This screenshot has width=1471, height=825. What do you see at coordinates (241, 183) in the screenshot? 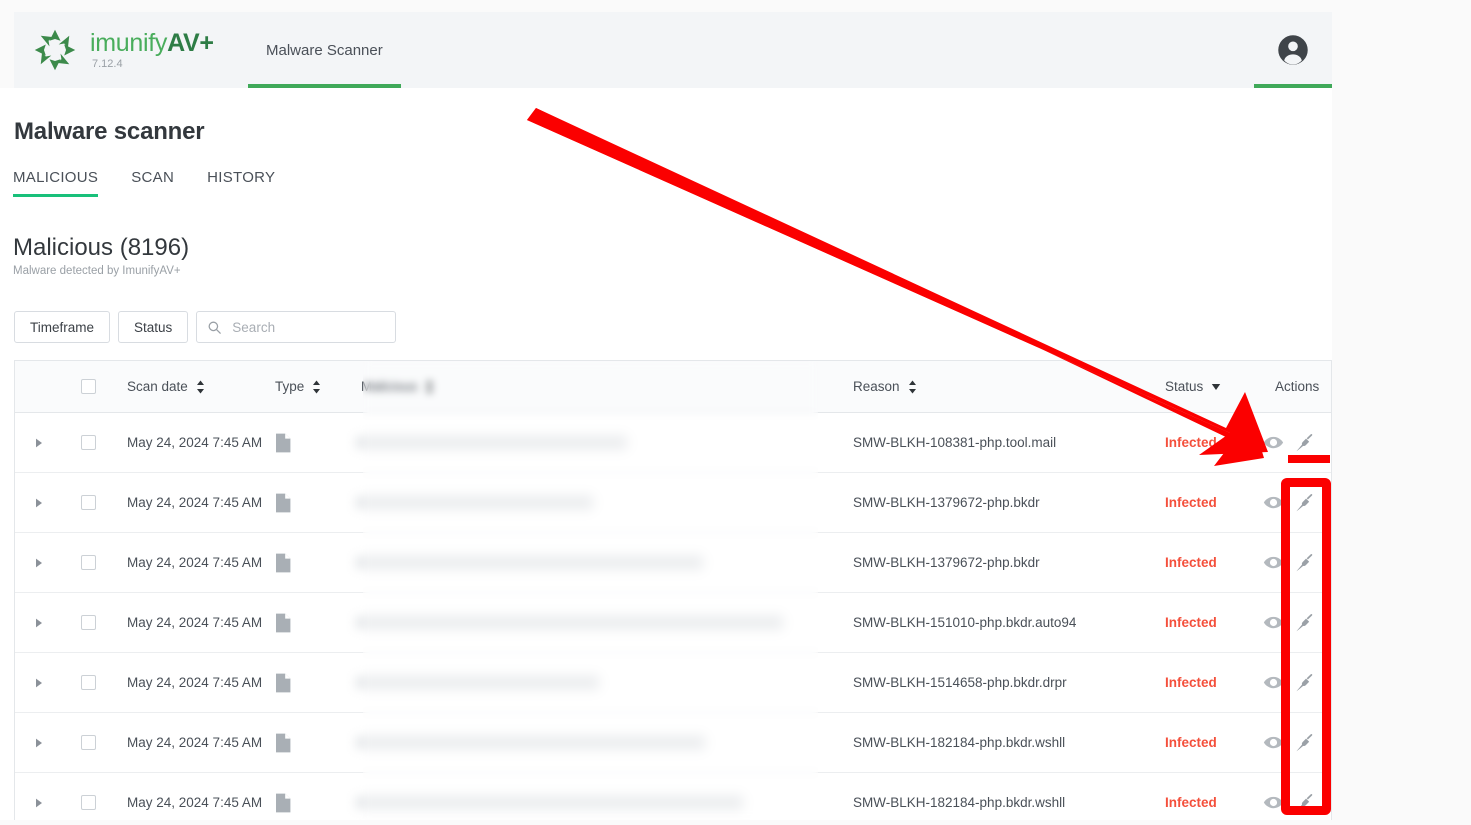
I see `tab-history: HISTORY` at bounding box center [241, 183].